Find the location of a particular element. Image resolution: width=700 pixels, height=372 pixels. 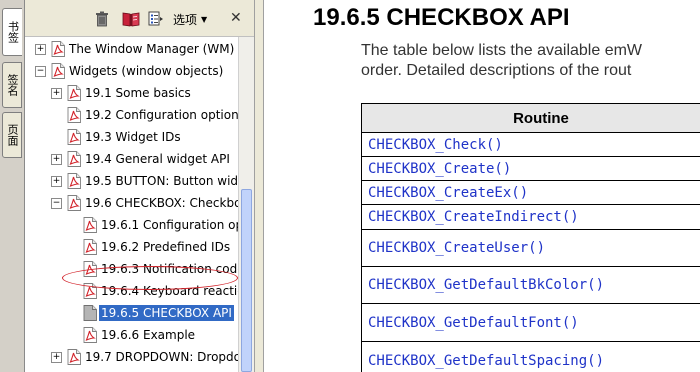

intro-paragraph-line-2: order. Detailed descriptions of the rout is located at coordinates (496, 70).